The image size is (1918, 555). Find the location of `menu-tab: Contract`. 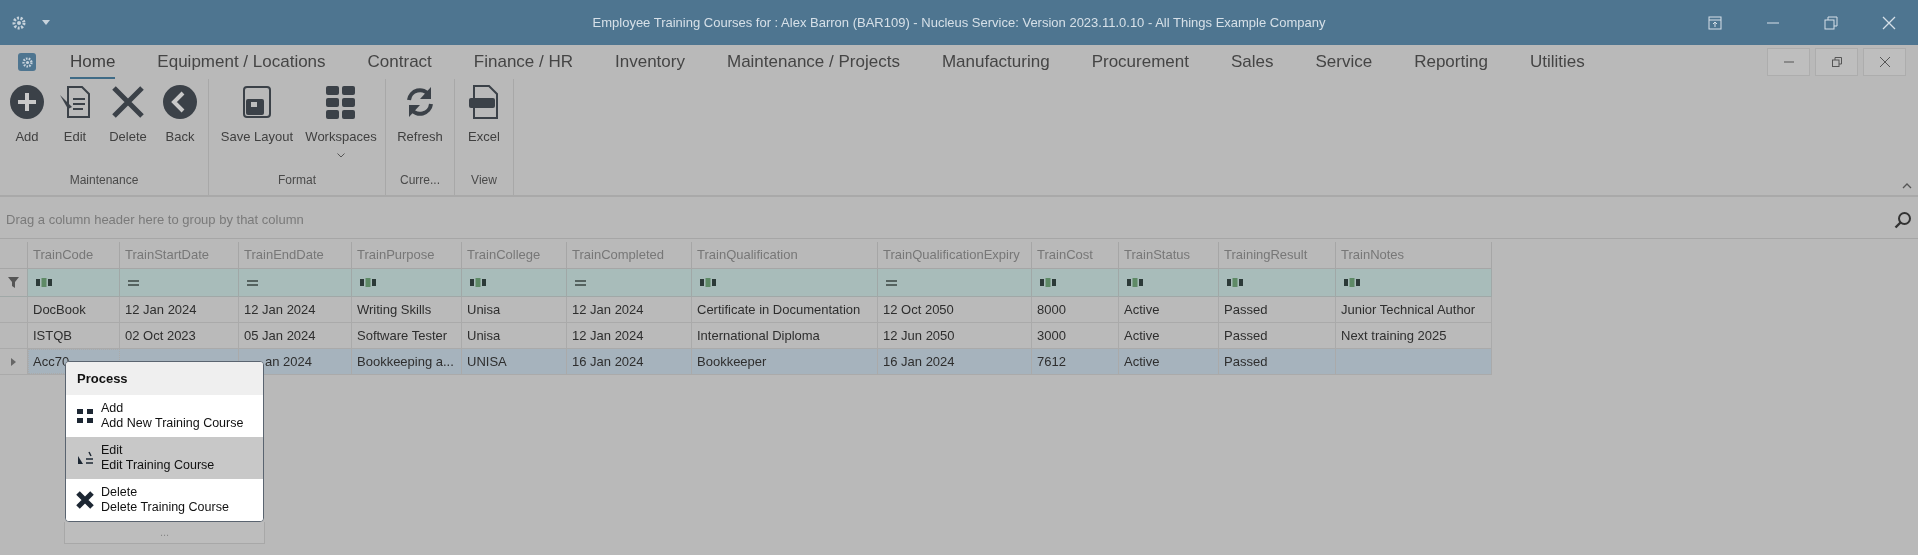

menu-tab: Contract is located at coordinates (399, 62).